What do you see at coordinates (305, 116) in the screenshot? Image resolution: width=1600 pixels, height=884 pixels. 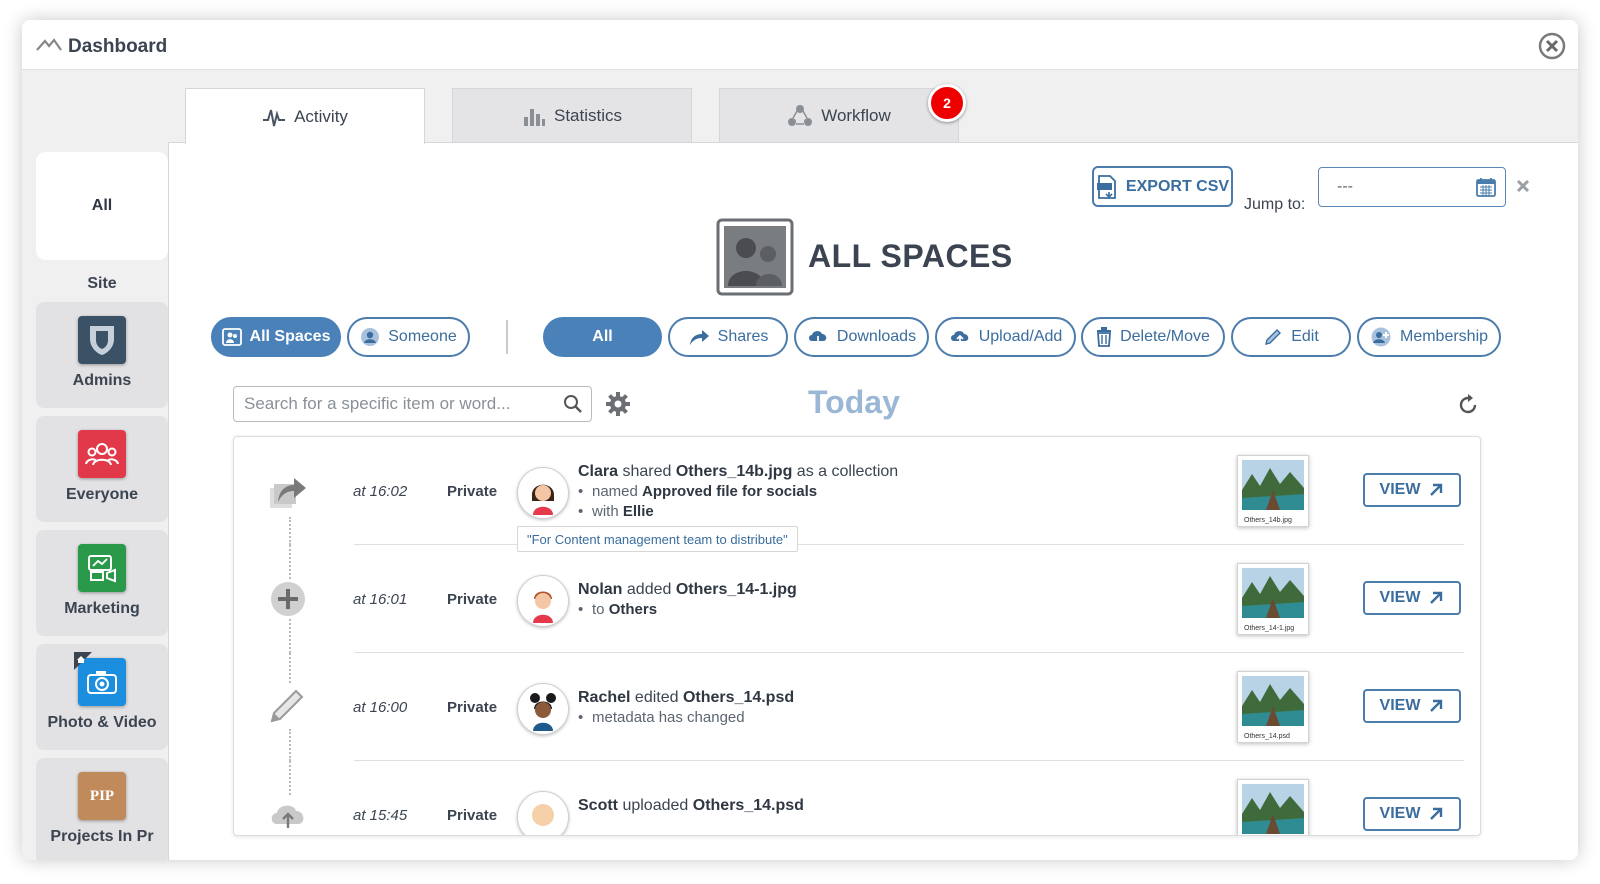 I see `tab-activity: Activity` at bounding box center [305, 116].